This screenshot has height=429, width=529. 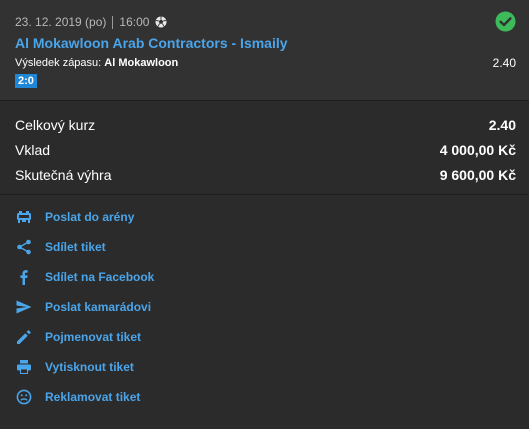 What do you see at coordinates (113, 22) in the screenshot?
I see `meta-separator` at bounding box center [113, 22].